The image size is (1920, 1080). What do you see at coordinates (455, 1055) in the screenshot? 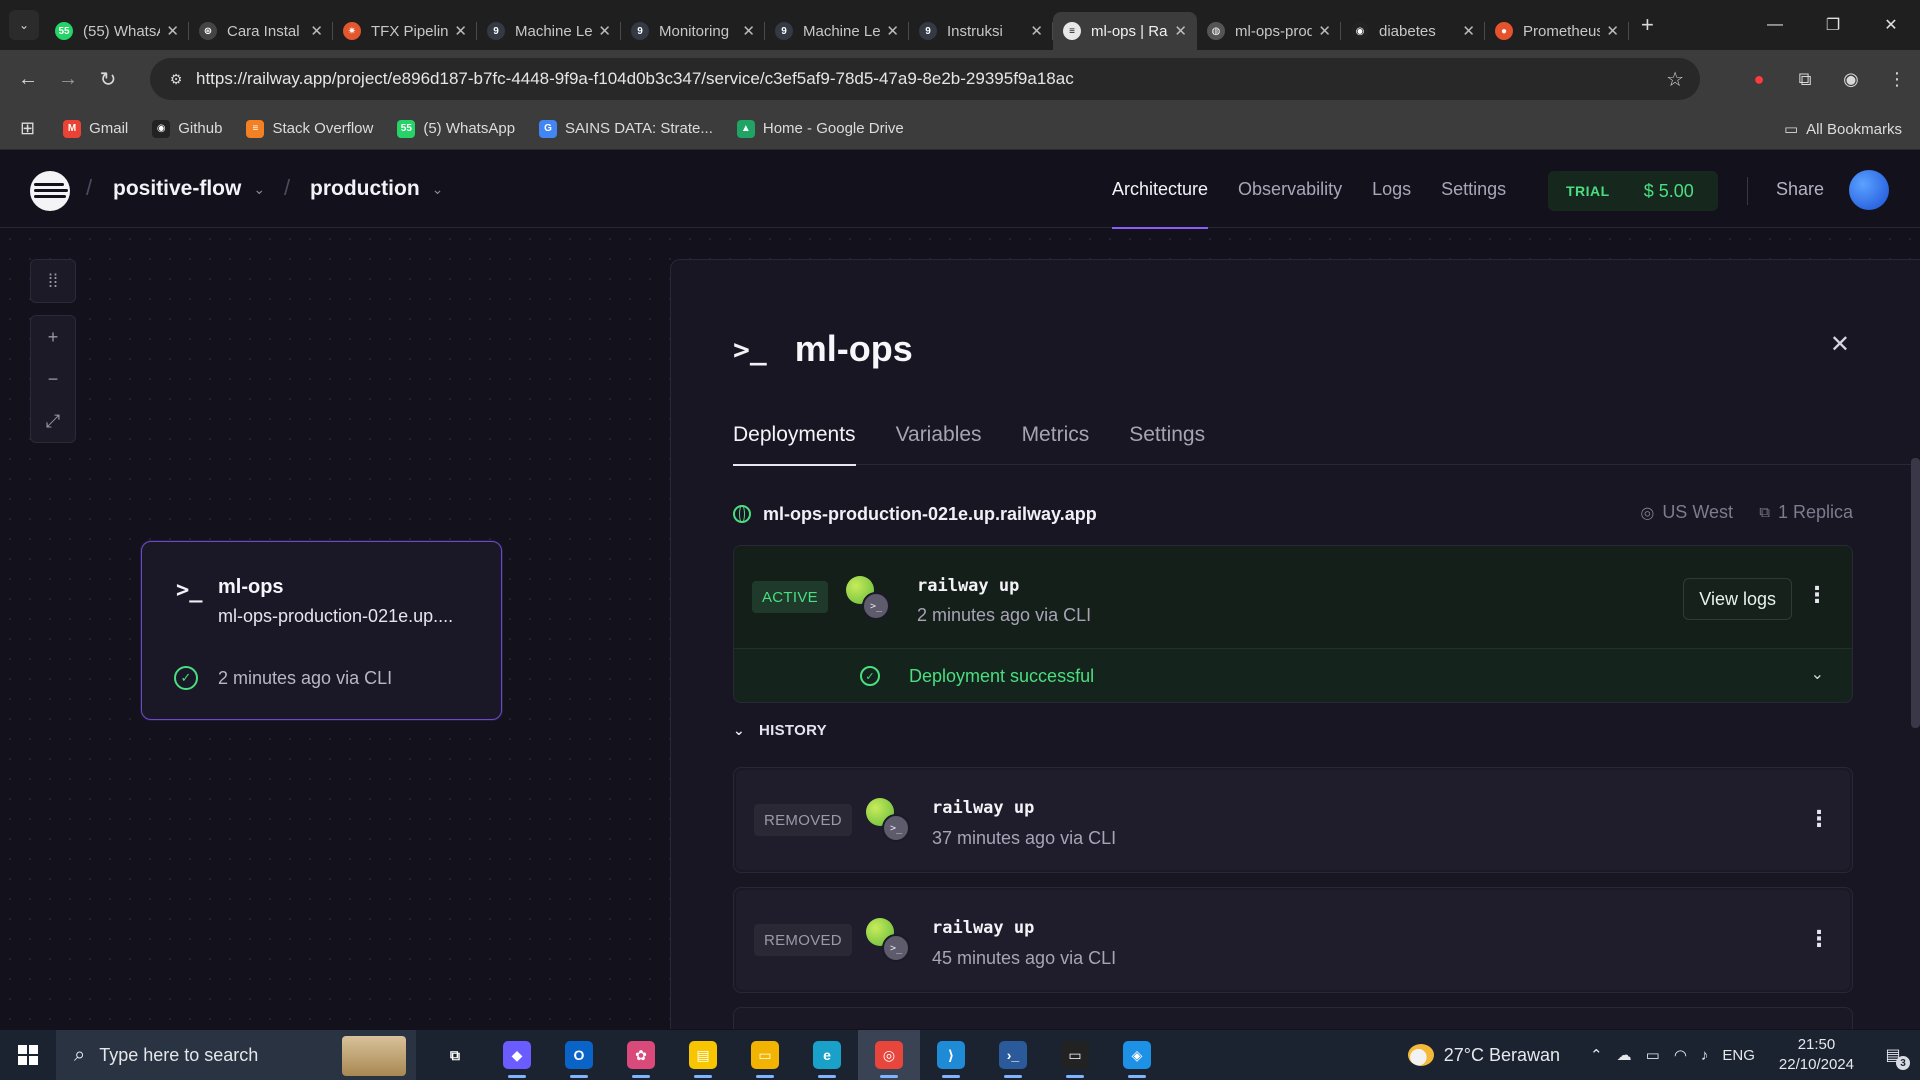
I see `taskbar-app-task-view: ⧉` at bounding box center [455, 1055].